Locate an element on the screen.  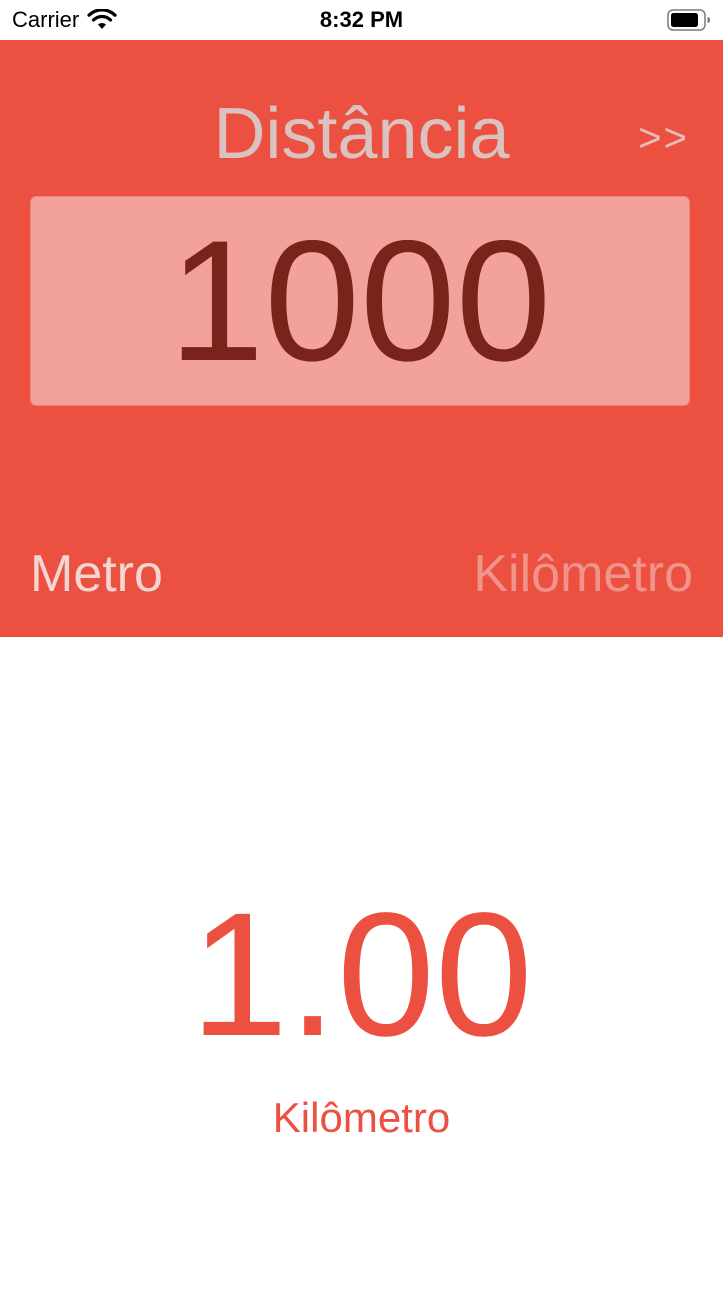
status-bar: Carrier 8:32 PM is located at coordinates (361, 20).